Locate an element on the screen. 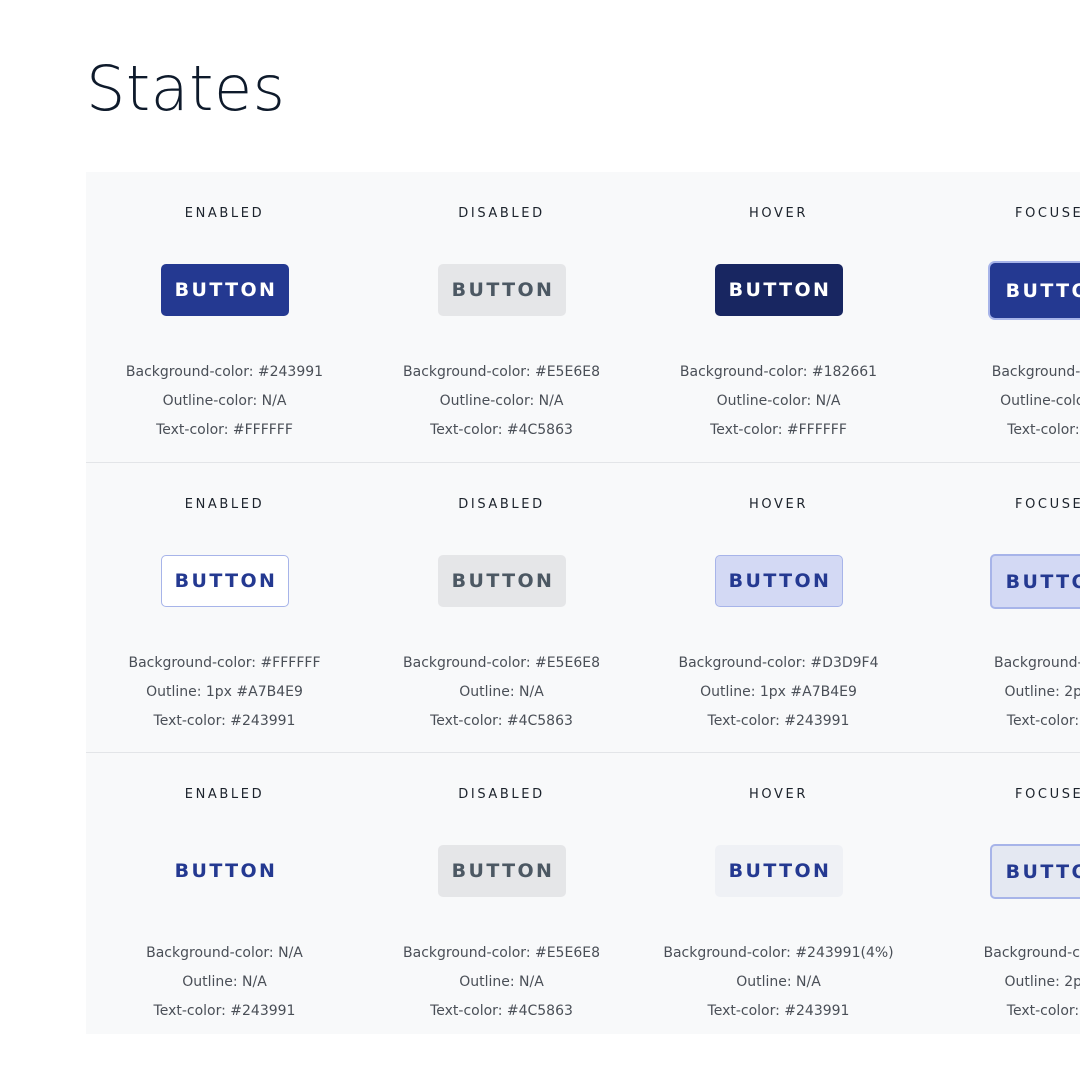  text-disabled-button: BUTTON is located at coordinates (502, 871).